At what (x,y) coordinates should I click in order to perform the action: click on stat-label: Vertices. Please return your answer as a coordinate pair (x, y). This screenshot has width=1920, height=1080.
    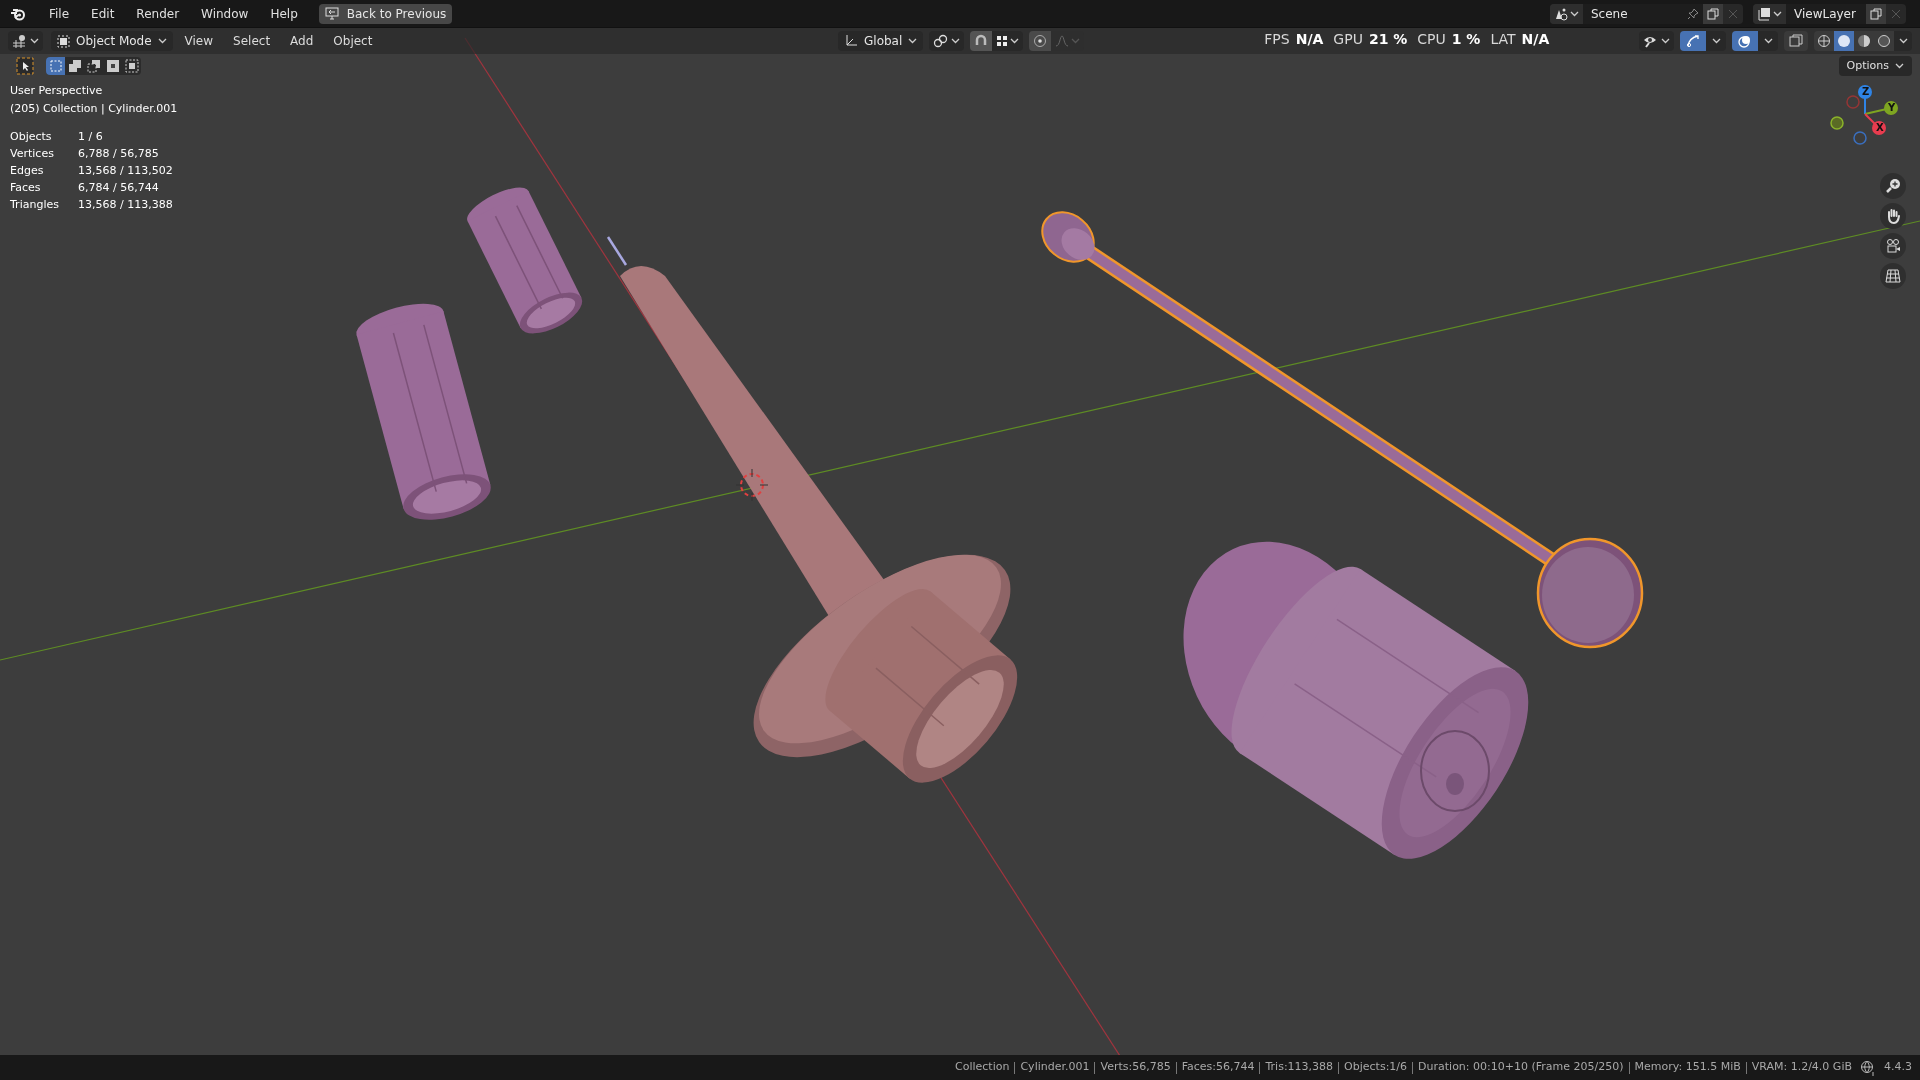
    Looking at the image, I should click on (32, 154).